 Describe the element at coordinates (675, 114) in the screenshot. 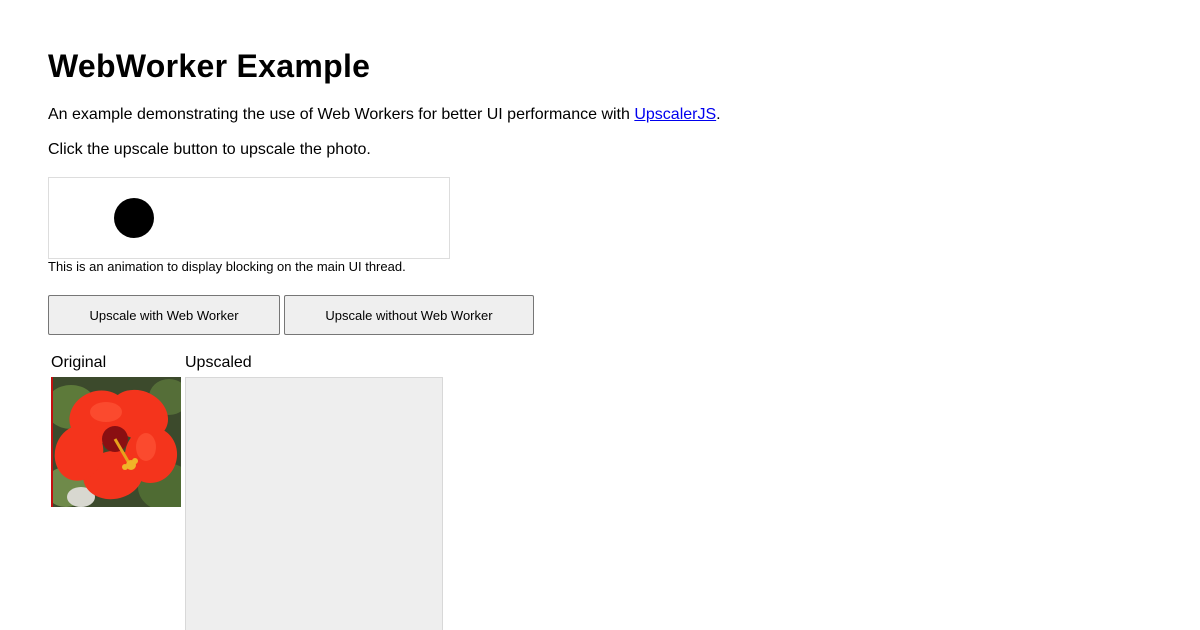

I see `upscalerjs-link: UpscalerJS` at that location.